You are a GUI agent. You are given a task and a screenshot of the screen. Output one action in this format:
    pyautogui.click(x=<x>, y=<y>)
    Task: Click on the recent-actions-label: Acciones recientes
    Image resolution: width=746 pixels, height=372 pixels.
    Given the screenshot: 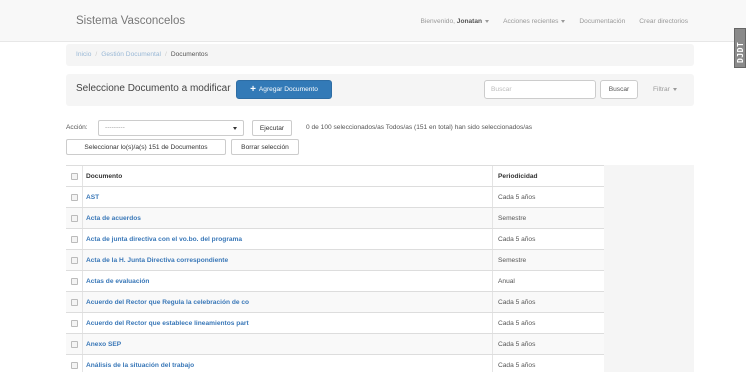 What is the action you would take?
    pyautogui.click(x=531, y=21)
    